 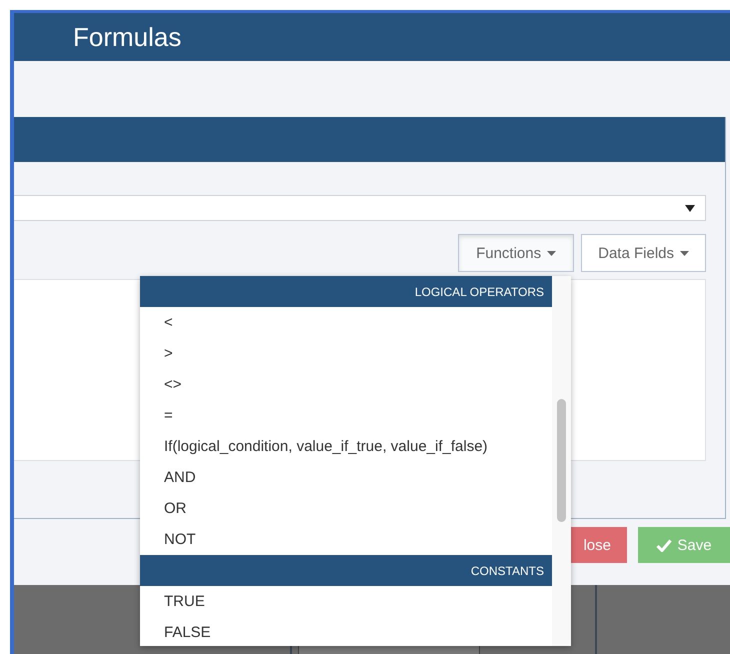 I want to click on section-header: LOGICAL OPERATORS, so click(x=346, y=291).